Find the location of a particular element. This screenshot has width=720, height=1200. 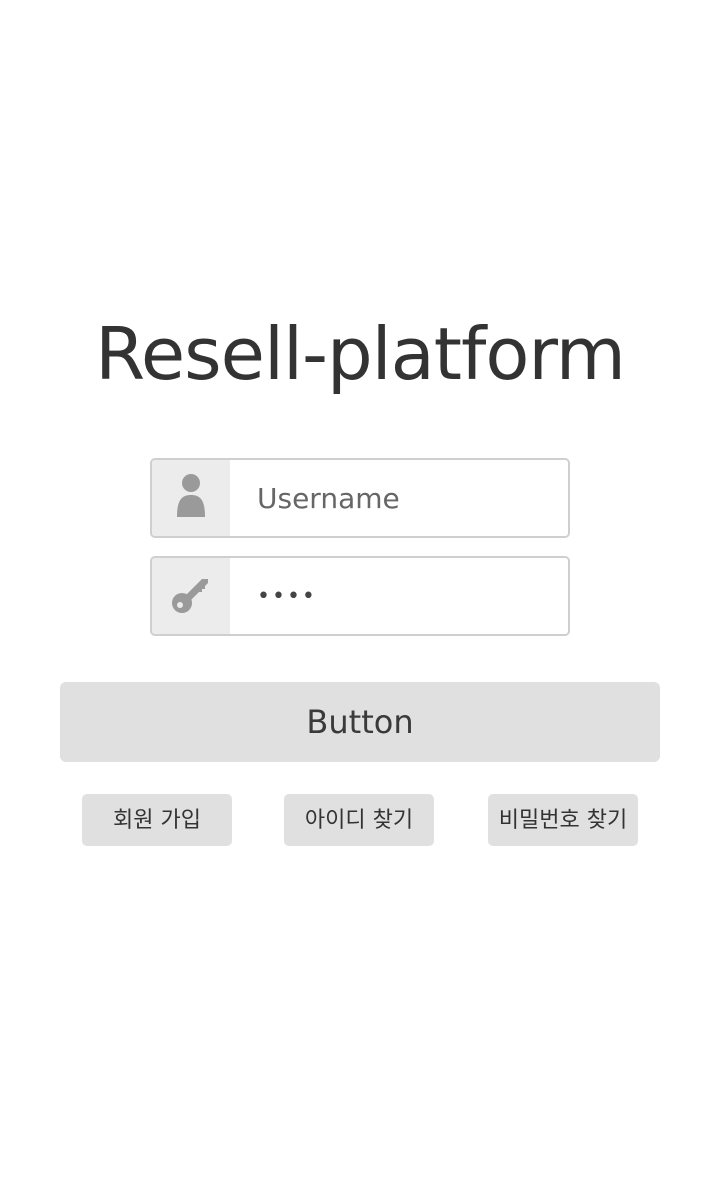

password-field is located at coordinates (360, 596).